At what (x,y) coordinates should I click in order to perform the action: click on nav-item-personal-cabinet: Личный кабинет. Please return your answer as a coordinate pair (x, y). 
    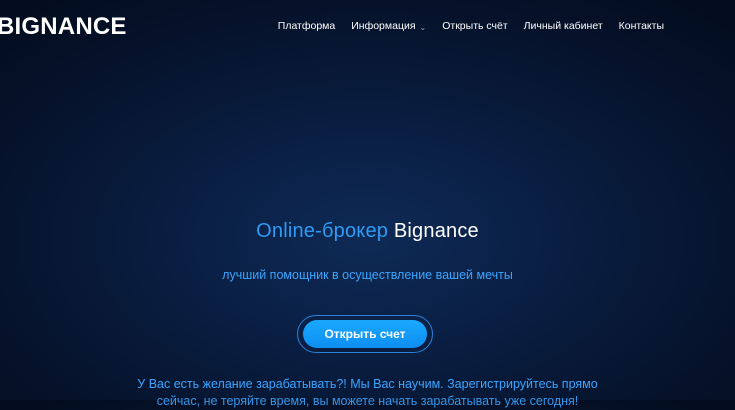
    Looking at the image, I should click on (563, 26).